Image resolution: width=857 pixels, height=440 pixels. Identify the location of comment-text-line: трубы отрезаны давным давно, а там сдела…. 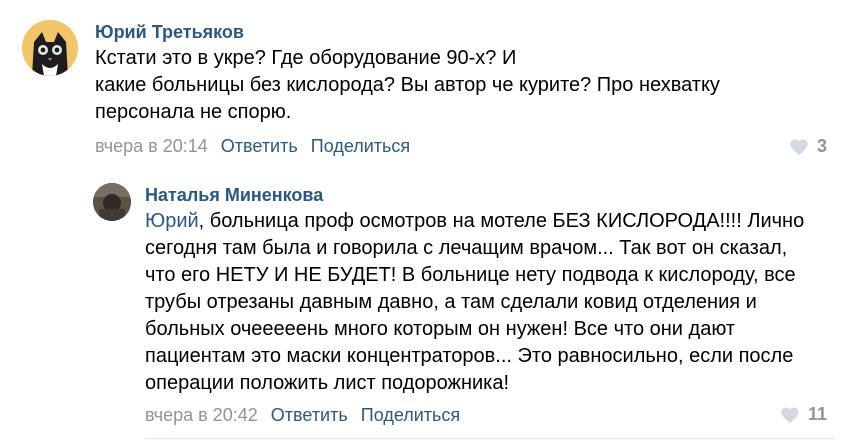
(451, 302).